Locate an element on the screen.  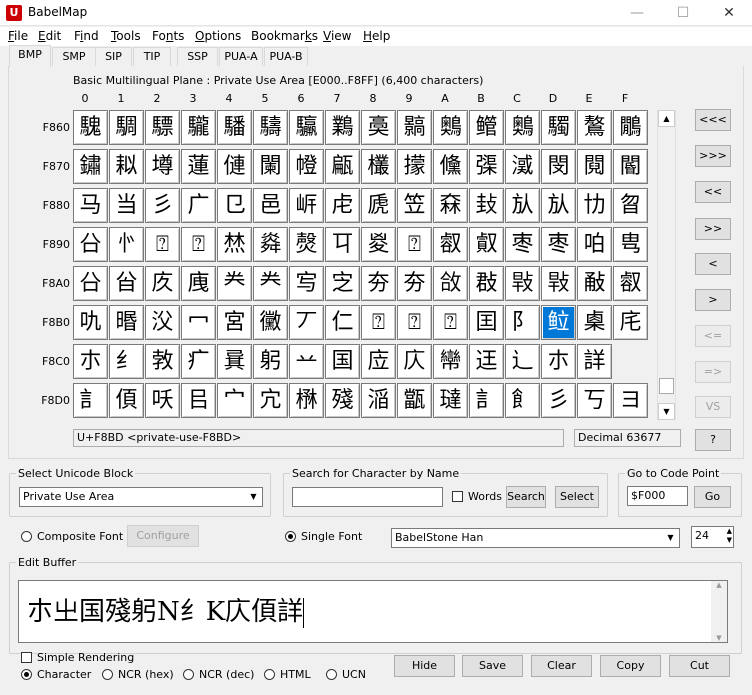
character-cell: 宂 is located at coordinates (270, 400).